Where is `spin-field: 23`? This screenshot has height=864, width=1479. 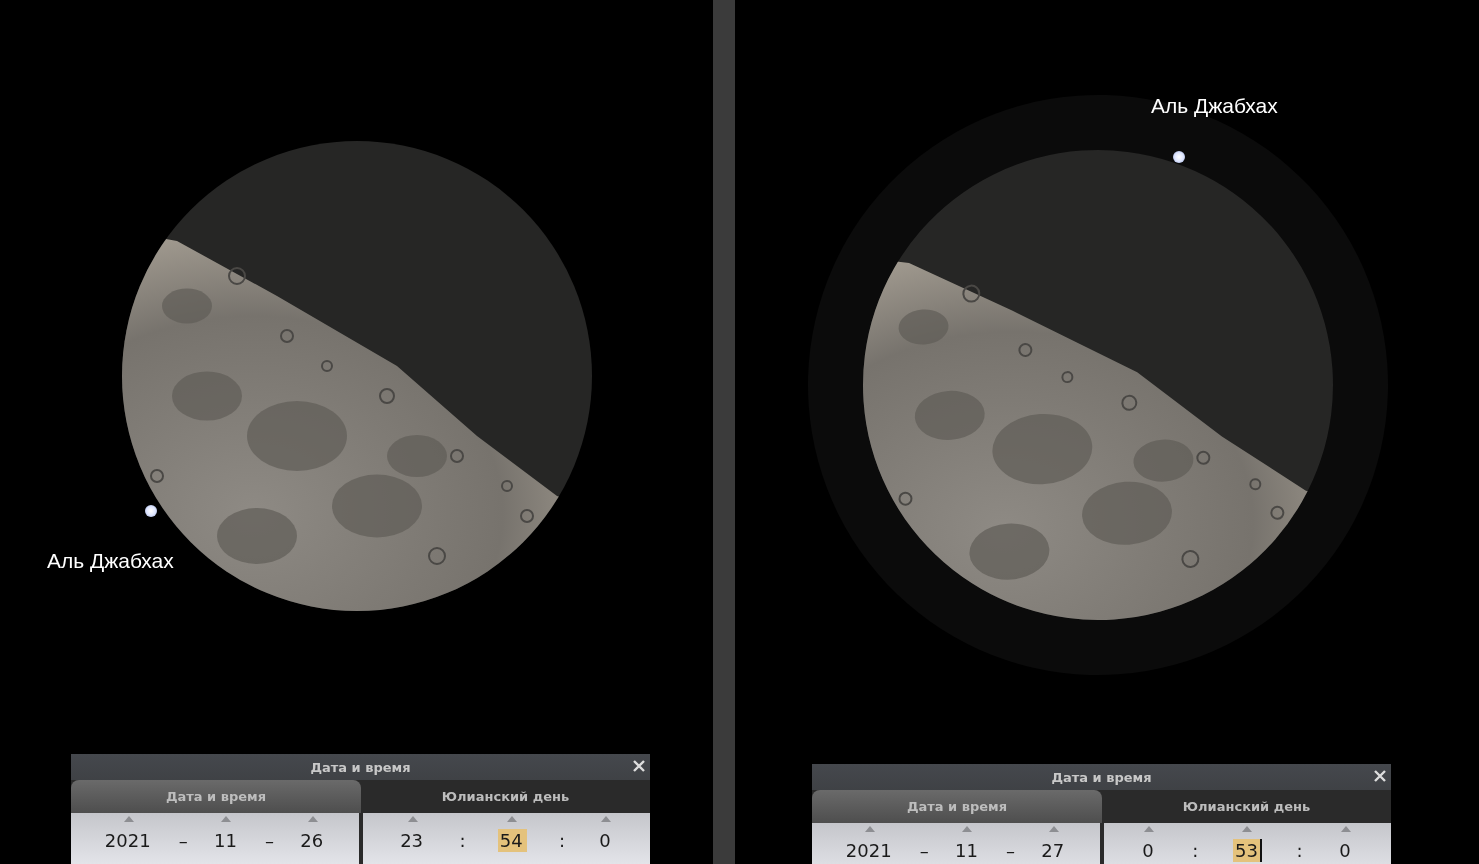
spin-field: 23 is located at coordinates (413, 840).